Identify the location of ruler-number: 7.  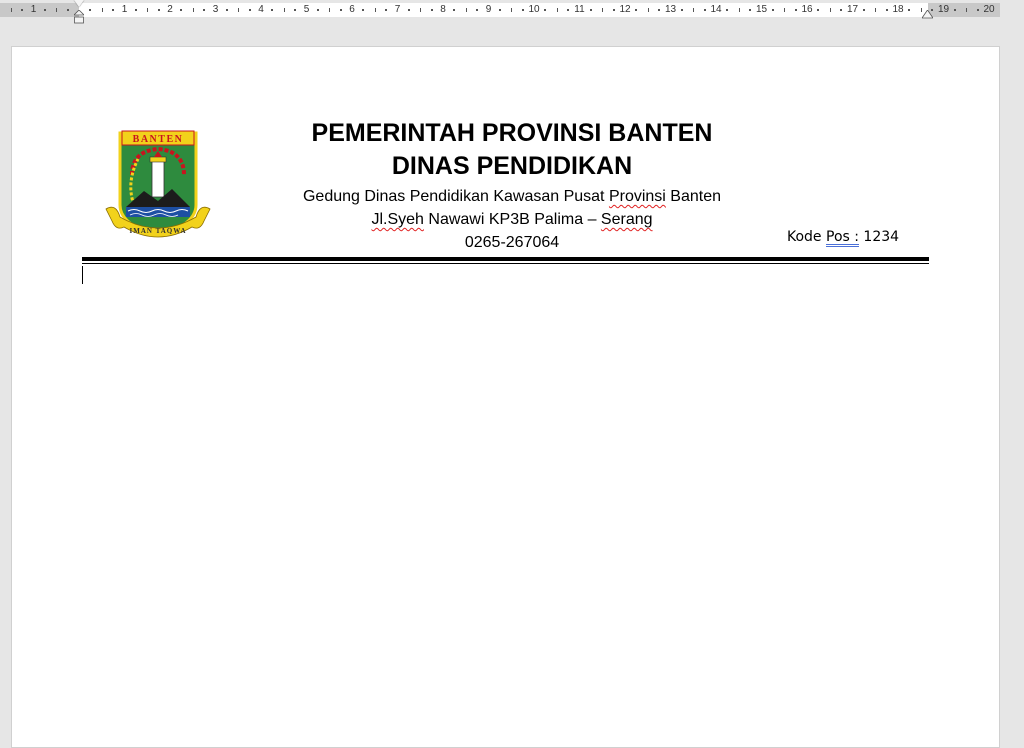
(397, 9).